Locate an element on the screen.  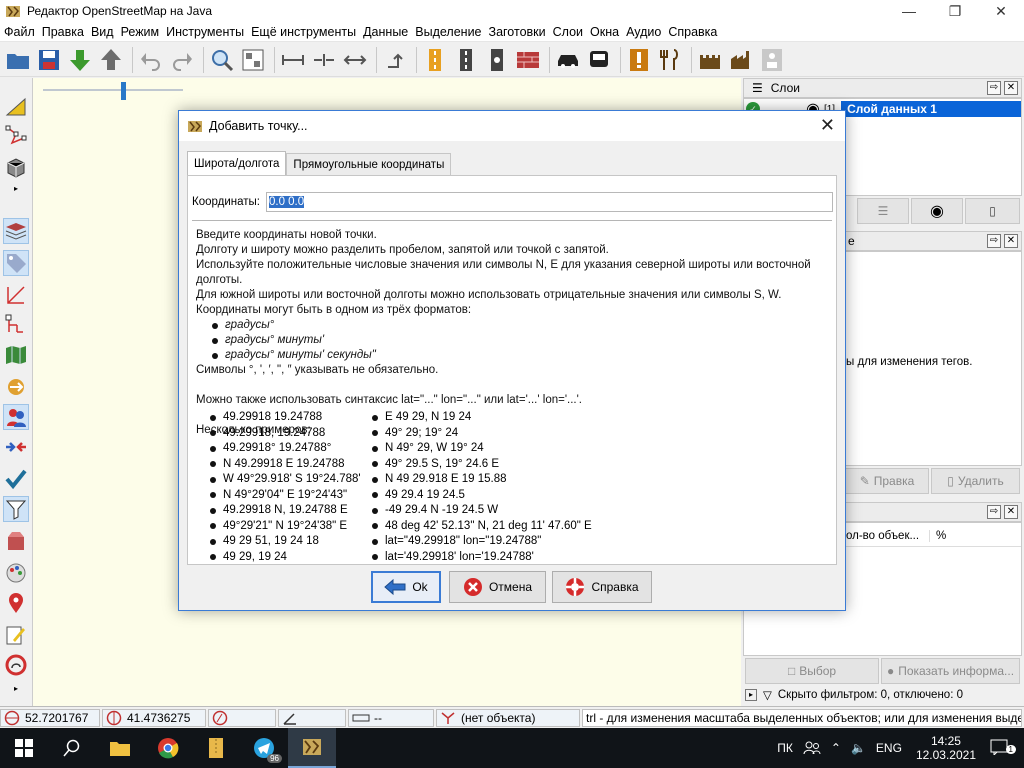
cancel-button: Отмена is located at coordinates (497, 587).